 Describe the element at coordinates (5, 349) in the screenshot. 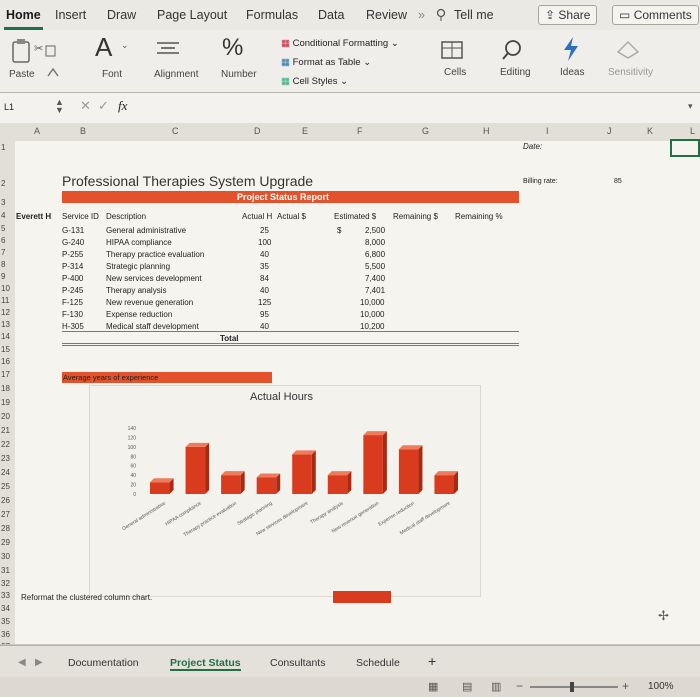

I see `row-header: 15` at that location.